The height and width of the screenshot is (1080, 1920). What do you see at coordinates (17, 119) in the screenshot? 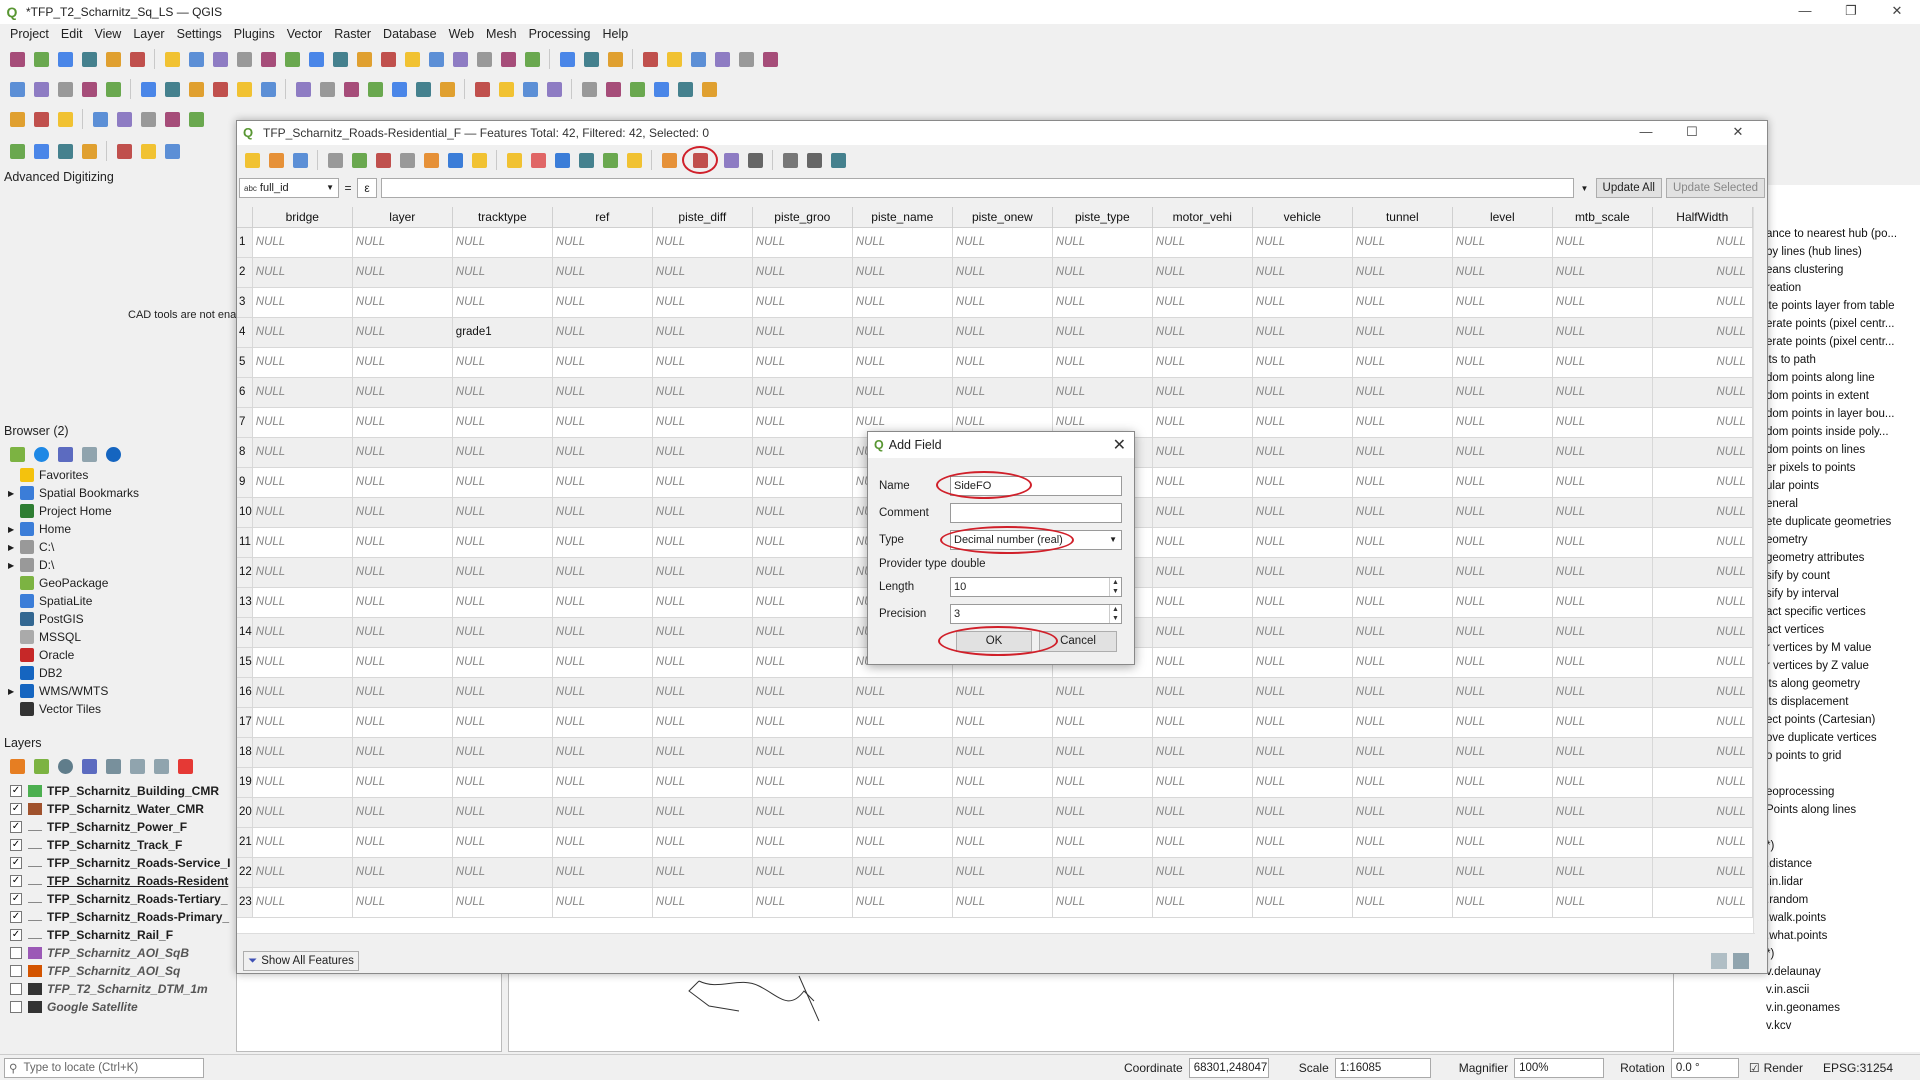
I see `zoom-in-icon` at bounding box center [17, 119].